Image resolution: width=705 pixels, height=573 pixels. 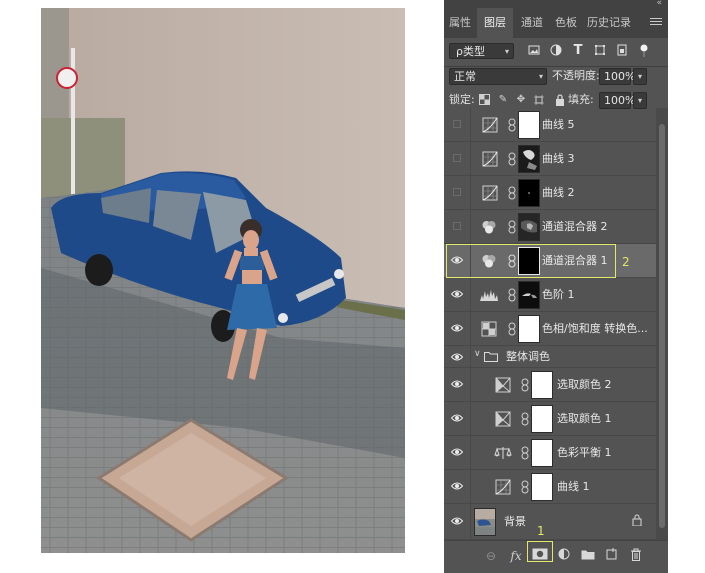 I want to click on scrollbar-thumb, so click(x=662, y=326).